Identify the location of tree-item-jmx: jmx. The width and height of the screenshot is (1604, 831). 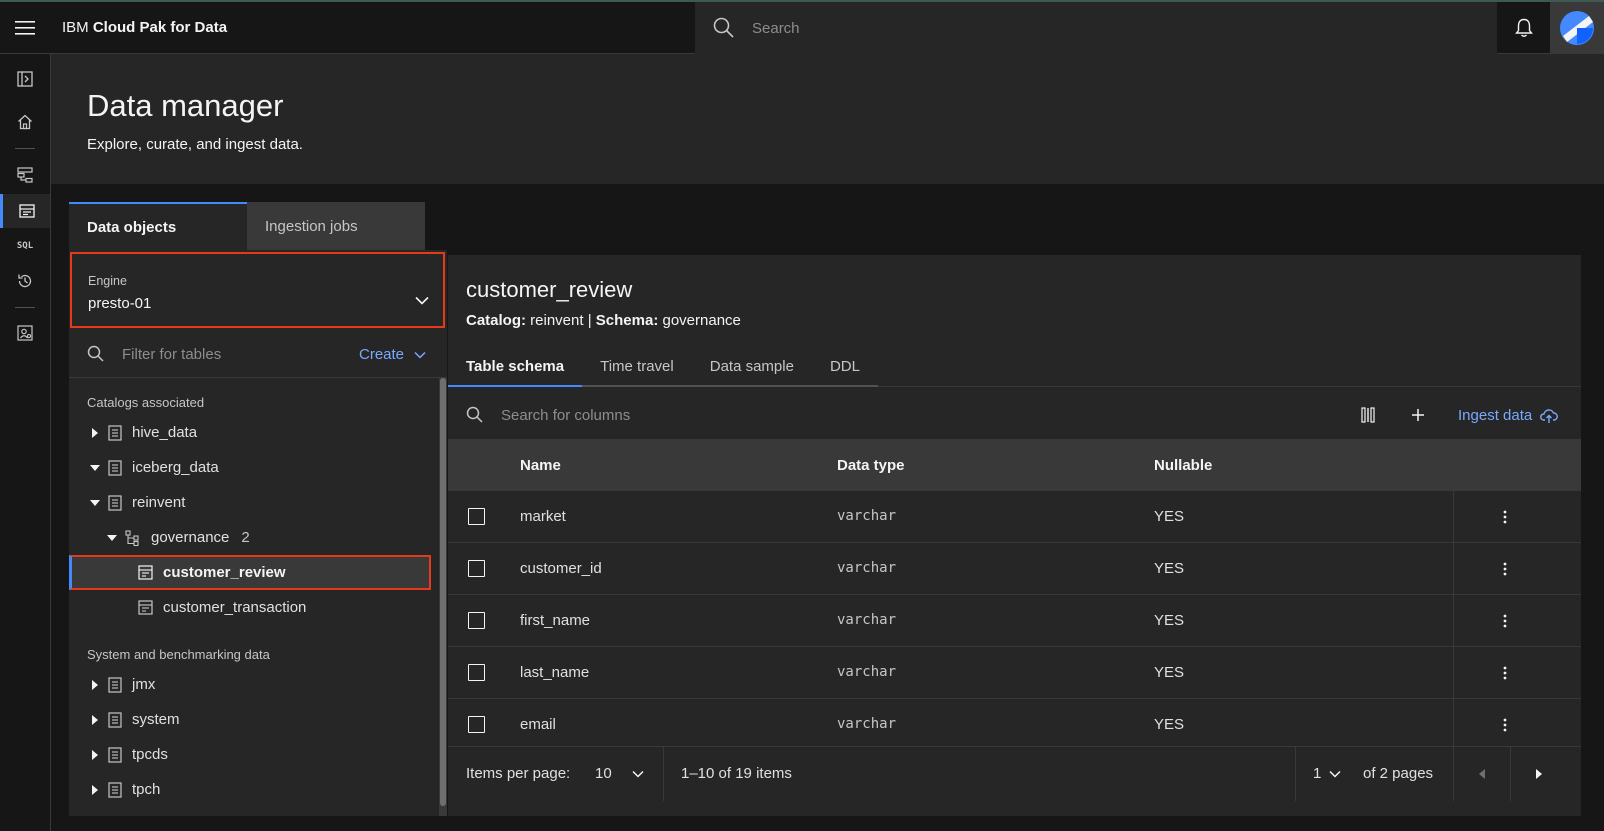
(251, 684).